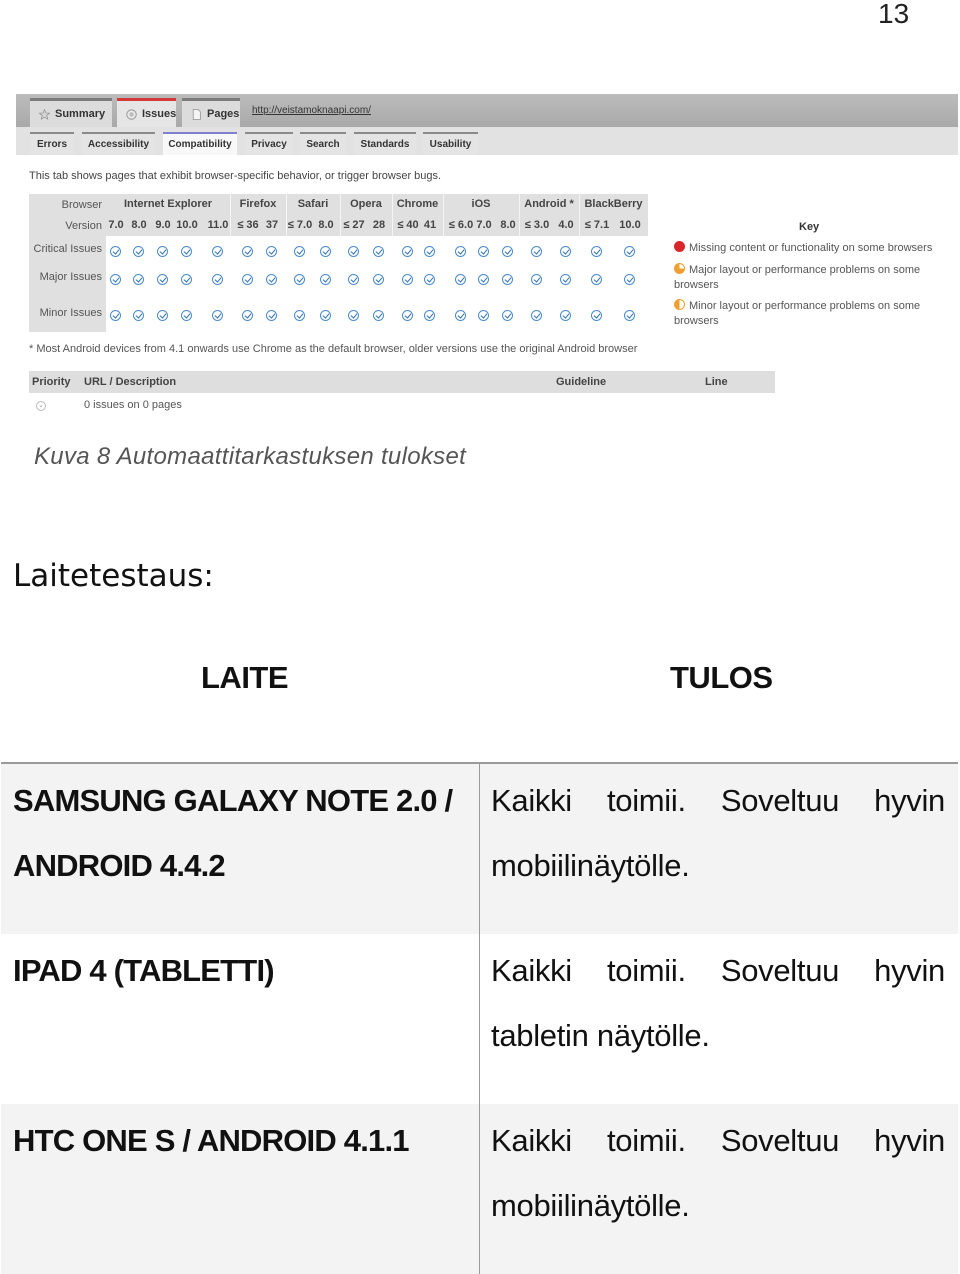 This screenshot has width=960, height=1274. Describe the element at coordinates (716, 382) in the screenshot. I see `line-column-header: Line` at that location.